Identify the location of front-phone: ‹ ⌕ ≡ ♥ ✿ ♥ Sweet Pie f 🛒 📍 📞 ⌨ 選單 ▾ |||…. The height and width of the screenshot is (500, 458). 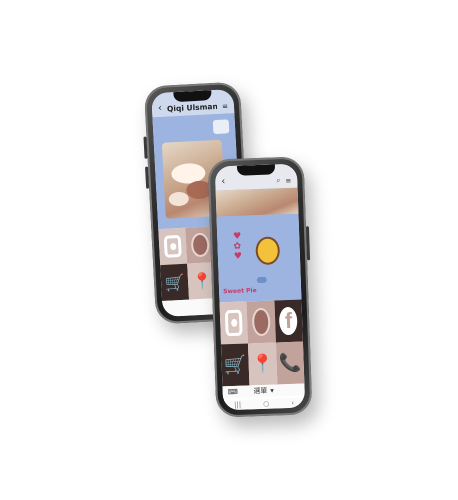
(260, 287).